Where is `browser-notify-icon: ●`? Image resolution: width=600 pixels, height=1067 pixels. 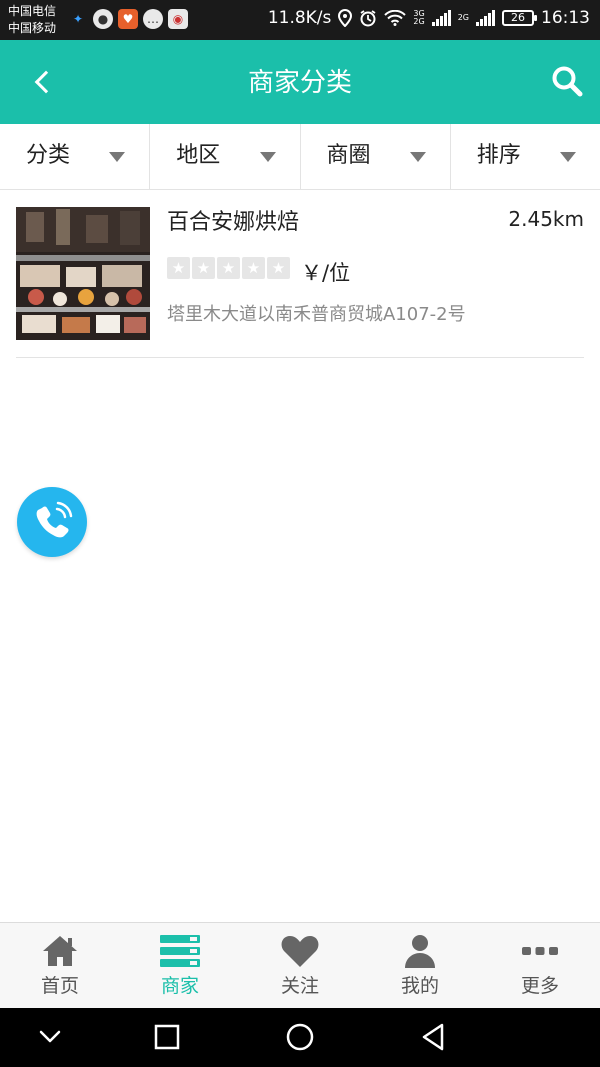
browser-notify-icon: ● is located at coordinates (103, 19).